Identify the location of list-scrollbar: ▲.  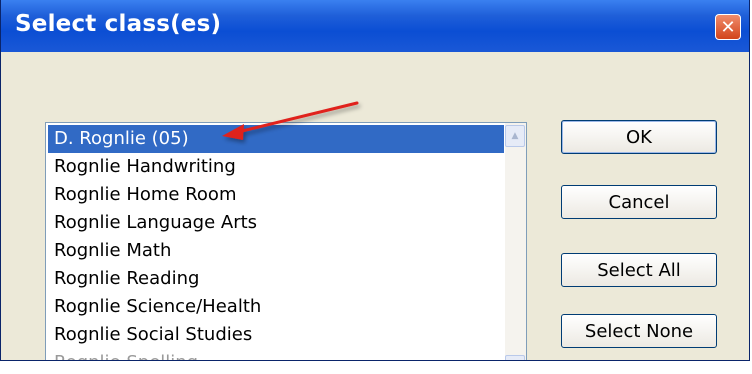
(515, 241).